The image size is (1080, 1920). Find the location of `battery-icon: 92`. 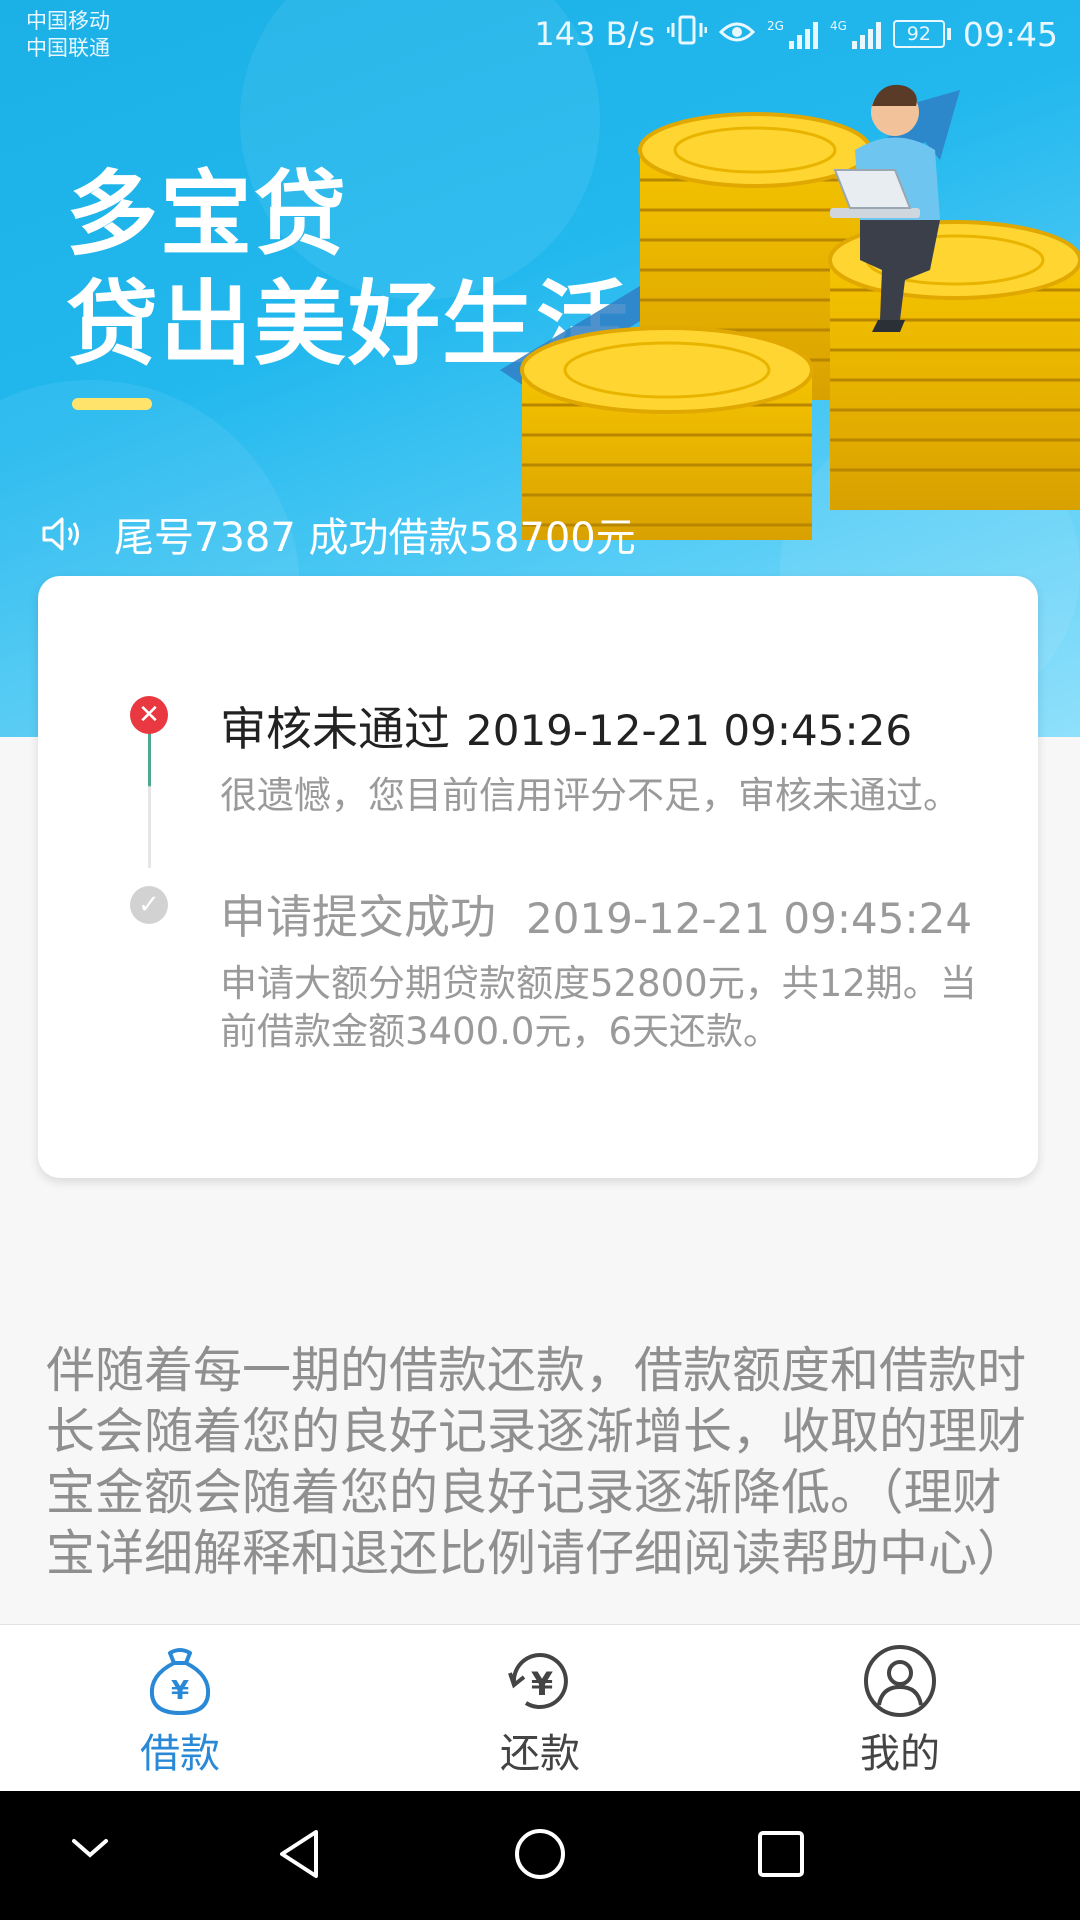

battery-icon: 92 is located at coordinates (921, 34).